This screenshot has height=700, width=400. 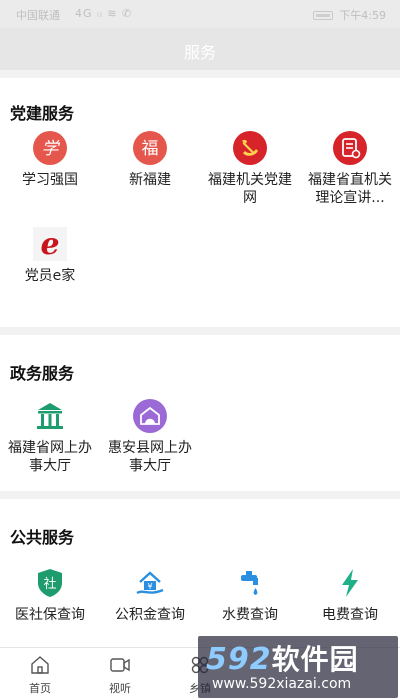 What do you see at coordinates (50, 457) in the screenshot?
I see `service-label: 福建省网上办事大厅` at bounding box center [50, 457].